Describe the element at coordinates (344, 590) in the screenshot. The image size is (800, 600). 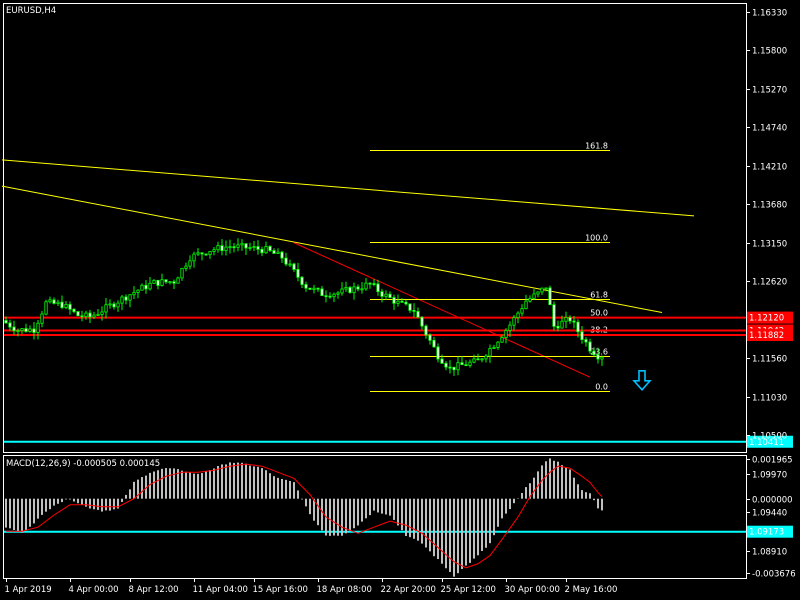
I see `time-tick-label: 18 Apr 08:00` at that location.